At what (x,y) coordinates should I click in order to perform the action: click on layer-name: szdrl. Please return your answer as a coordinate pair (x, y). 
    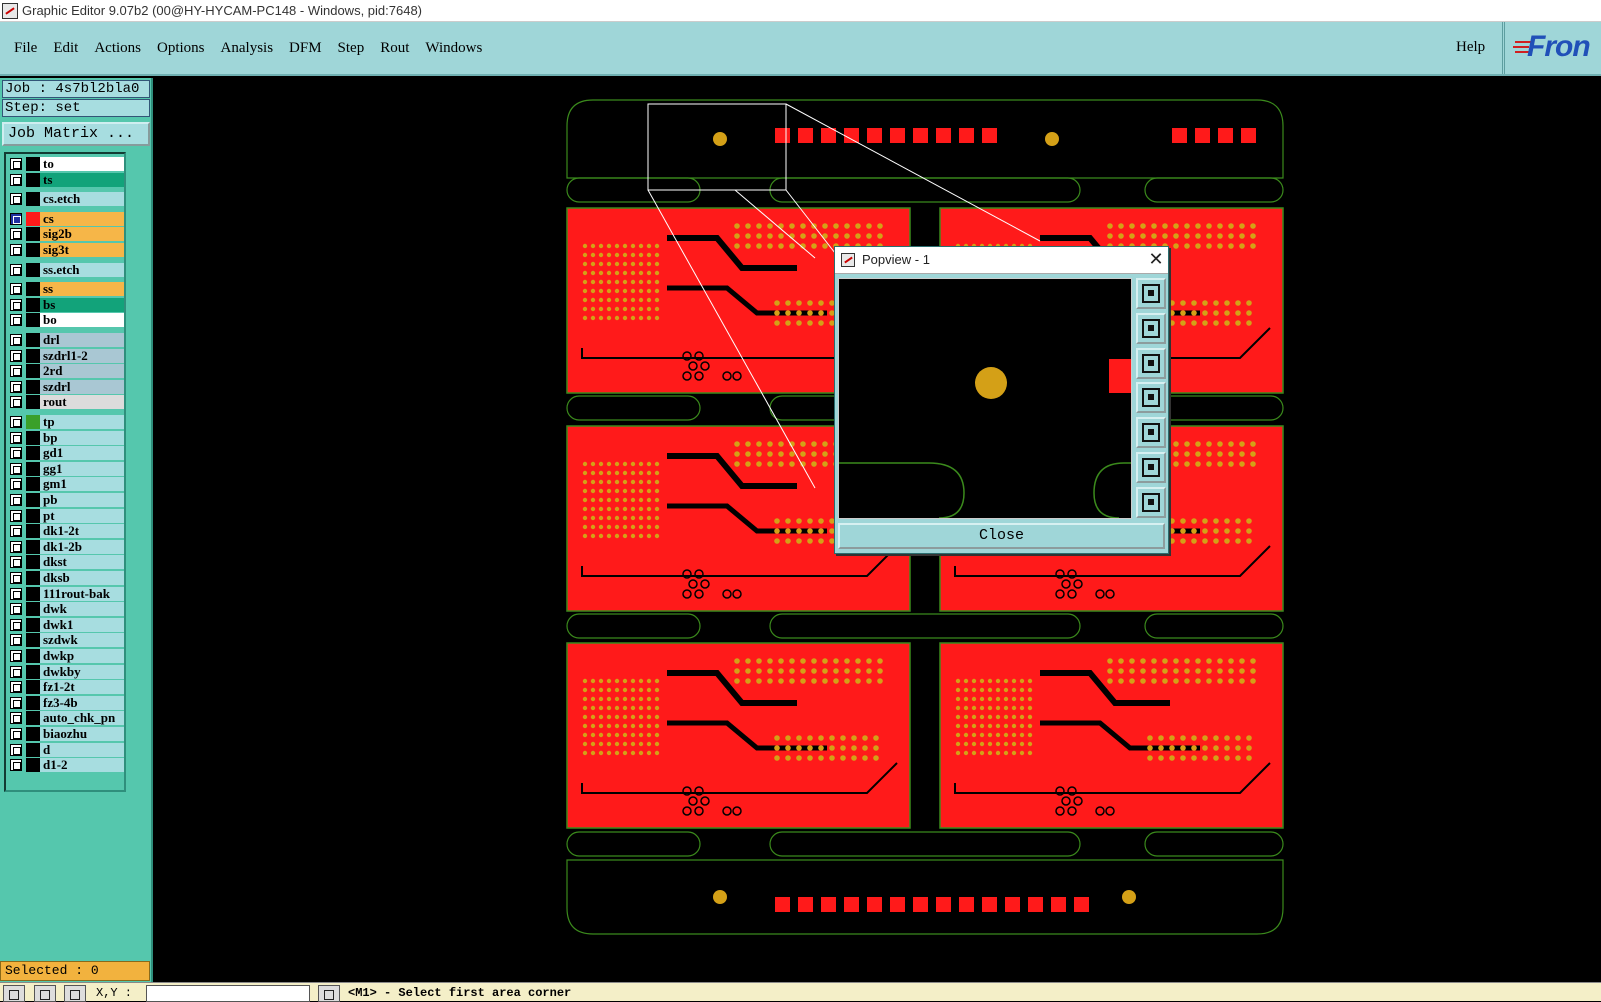
    Looking at the image, I should click on (82, 386).